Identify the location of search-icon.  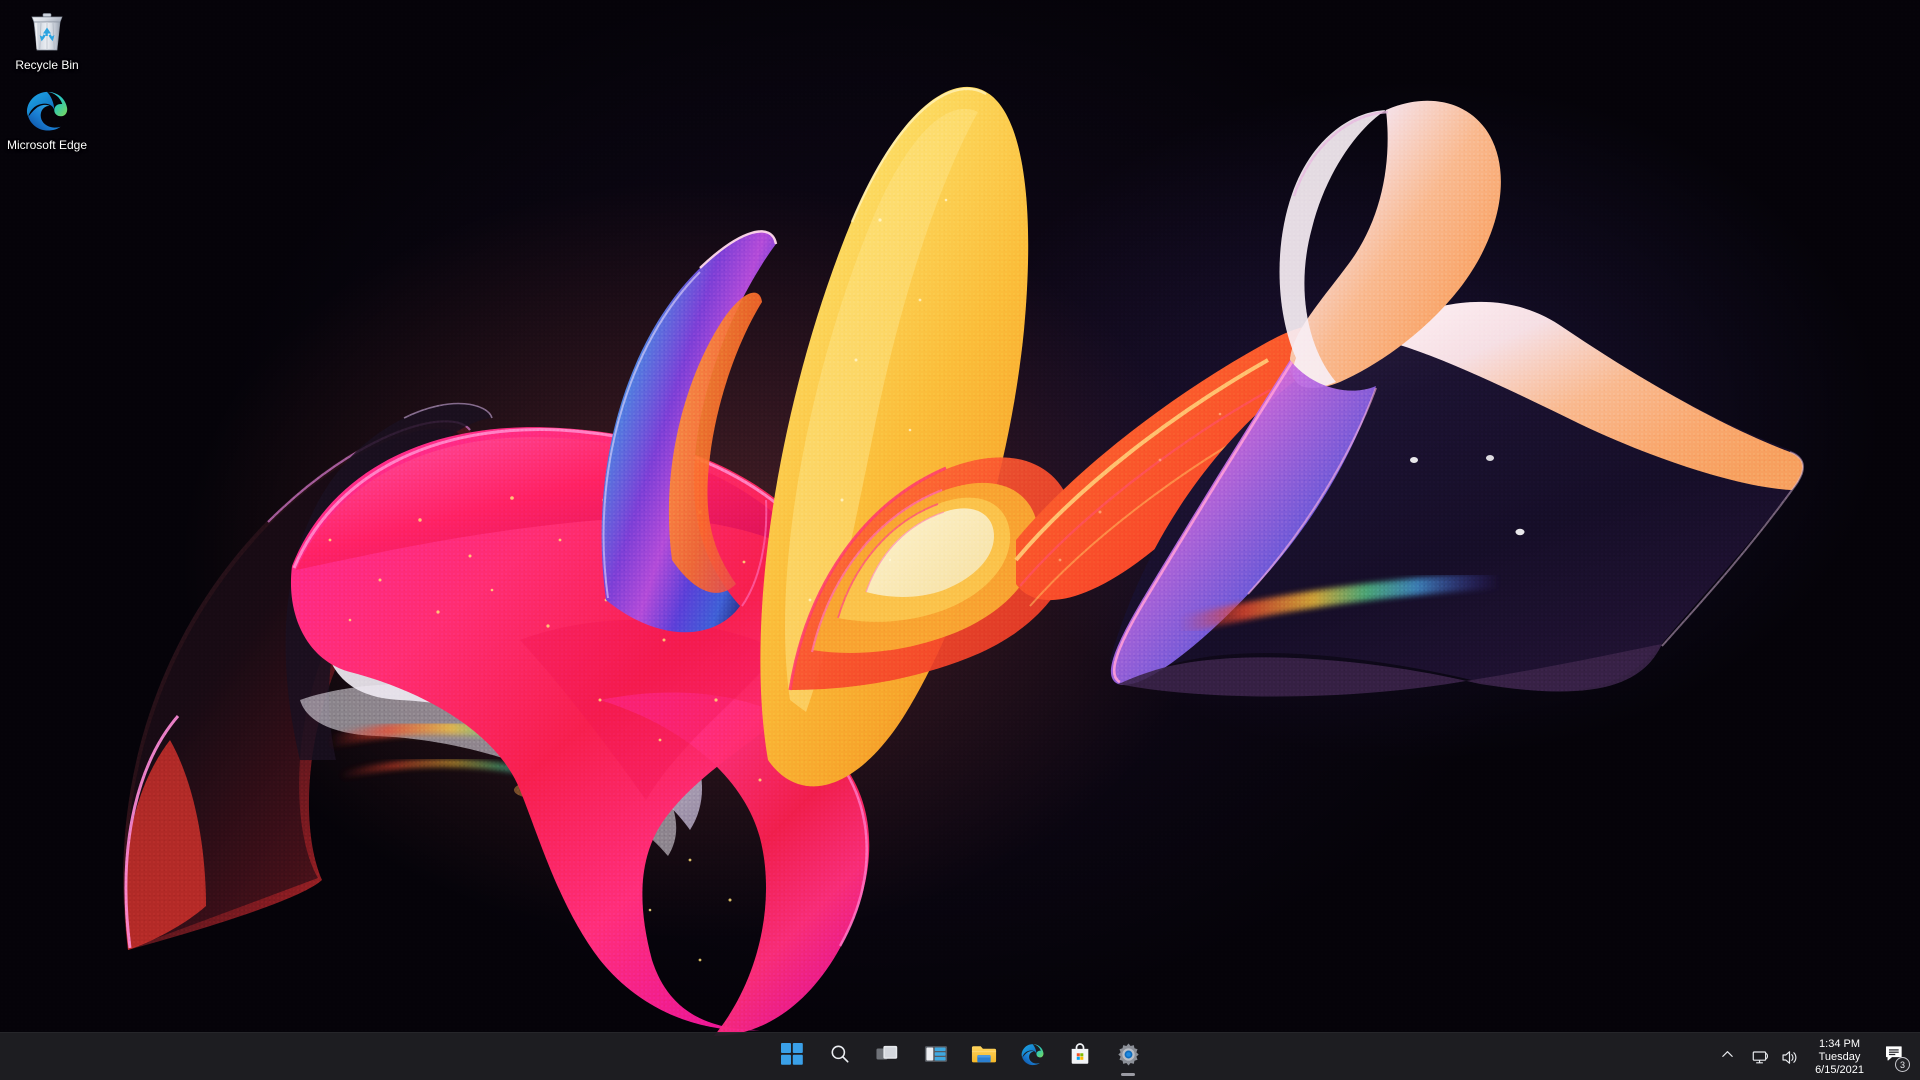
(840, 1056).